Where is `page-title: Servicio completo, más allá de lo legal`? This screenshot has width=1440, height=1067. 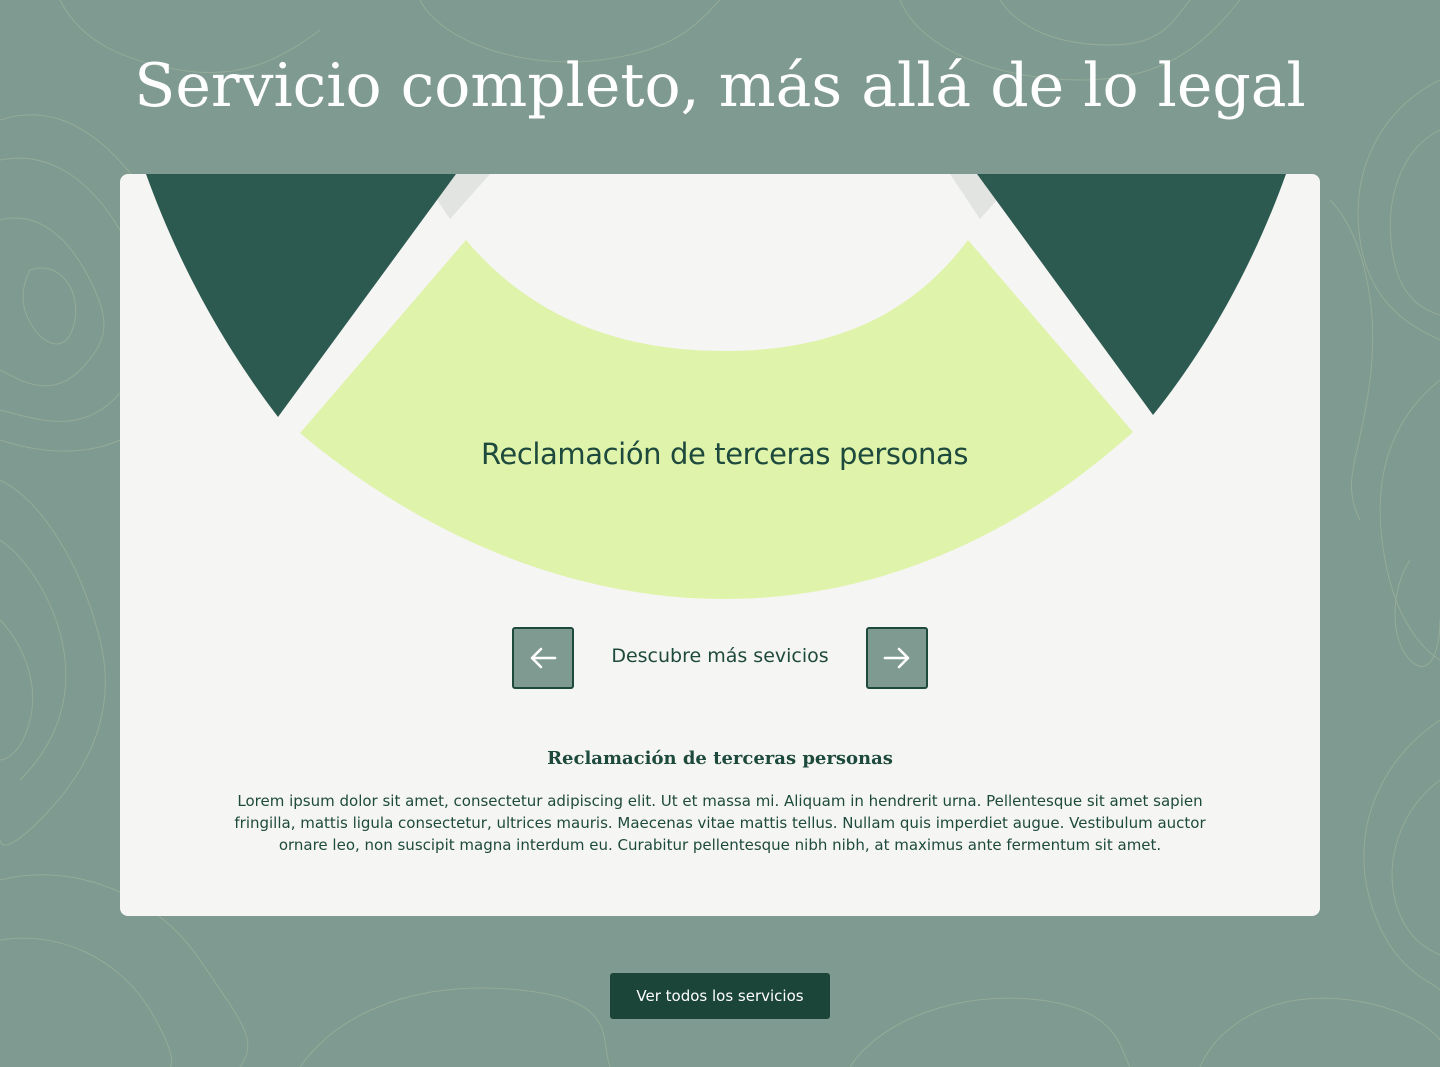
page-title: Servicio completo, más allá de lo legal is located at coordinates (720, 86).